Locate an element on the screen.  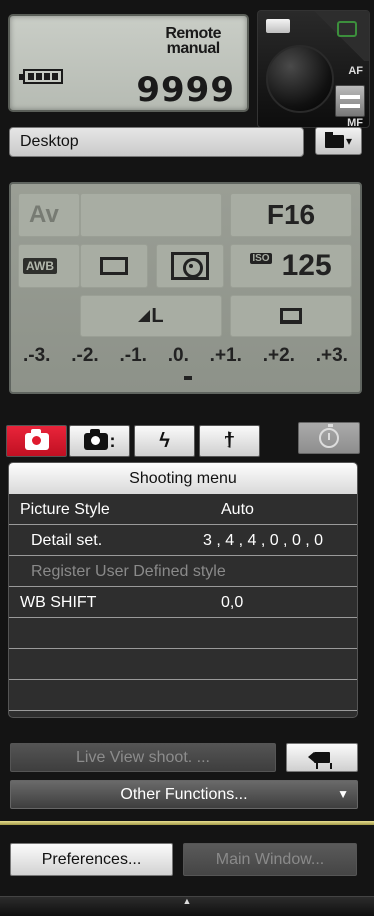
iso-label: ISO is located at coordinates (261, 258).